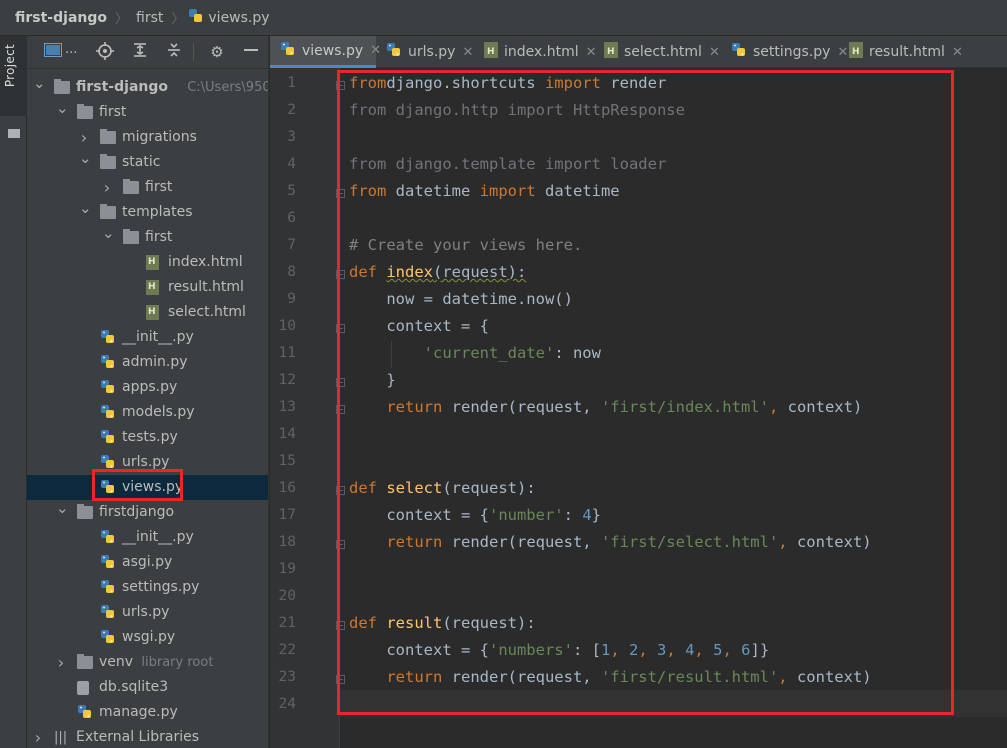 Image resolution: width=1007 pixels, height=748 pixels. I want to click on code-token: ,, so click(773, 407).